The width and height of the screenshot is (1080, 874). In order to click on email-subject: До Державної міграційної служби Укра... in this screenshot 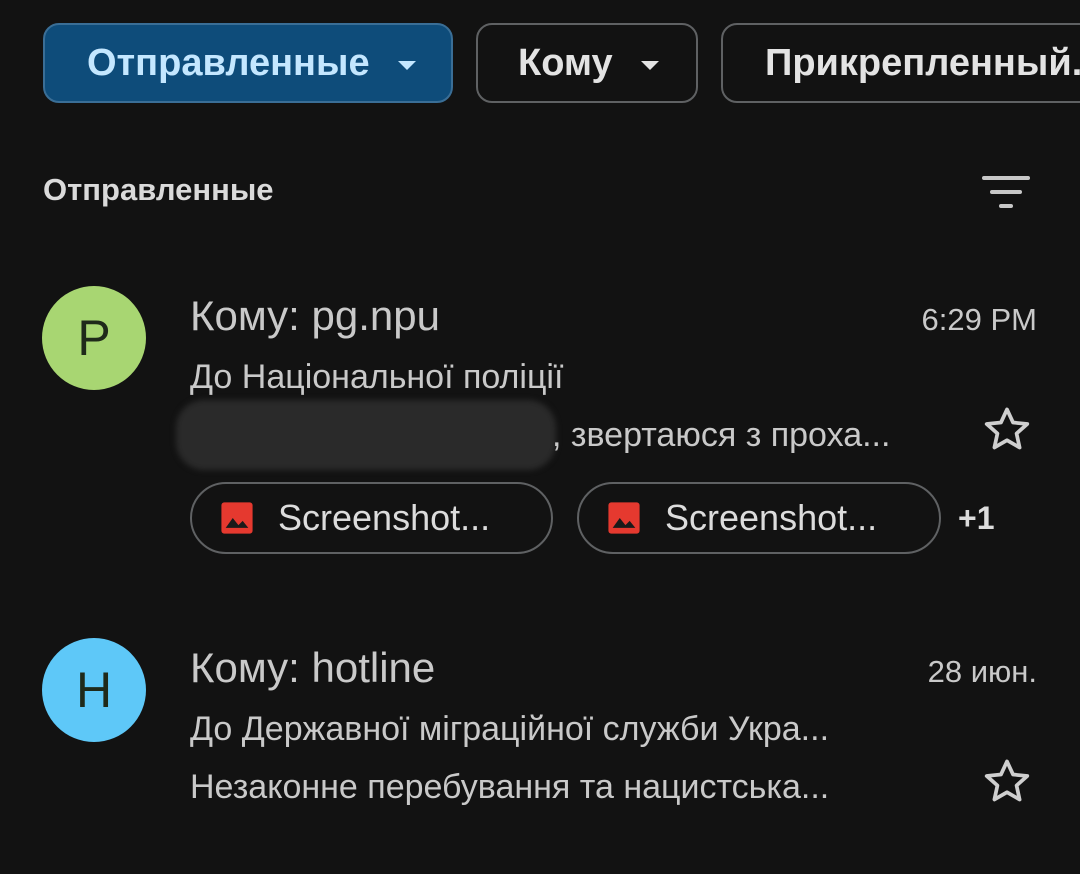, I will do `click(510, 729)`.